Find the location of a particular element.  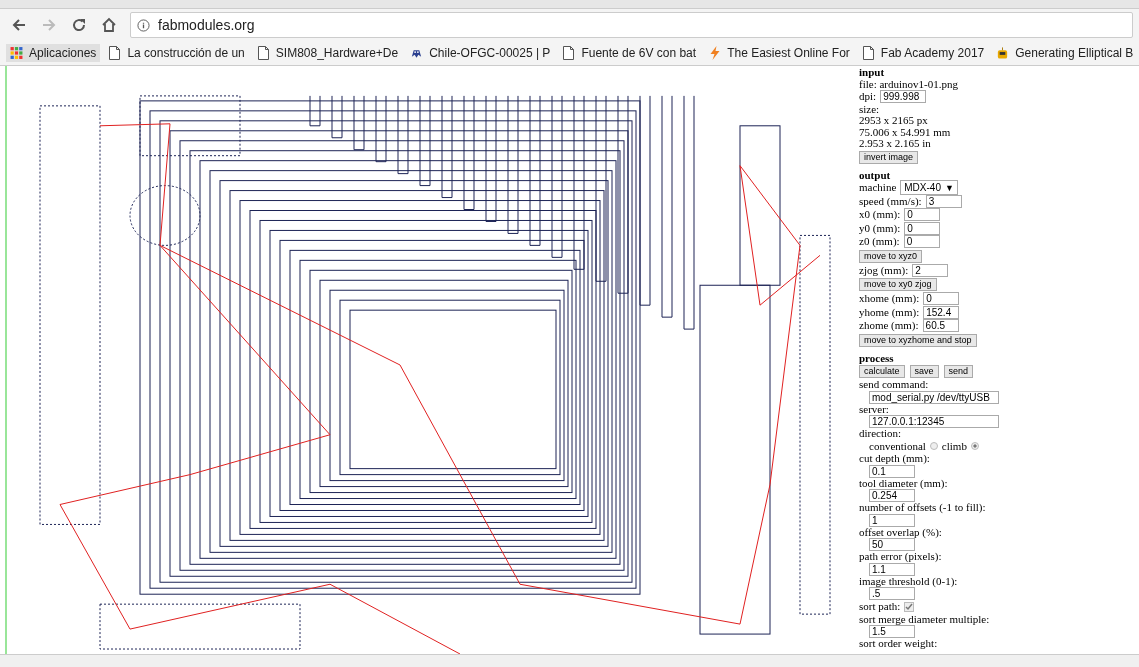

info-icon is located at coordinates (143, 25).